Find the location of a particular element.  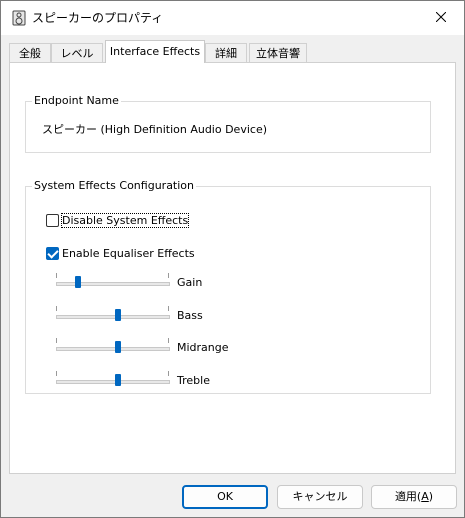

midrange-label: Midrange is located at coordinates (203, 347).